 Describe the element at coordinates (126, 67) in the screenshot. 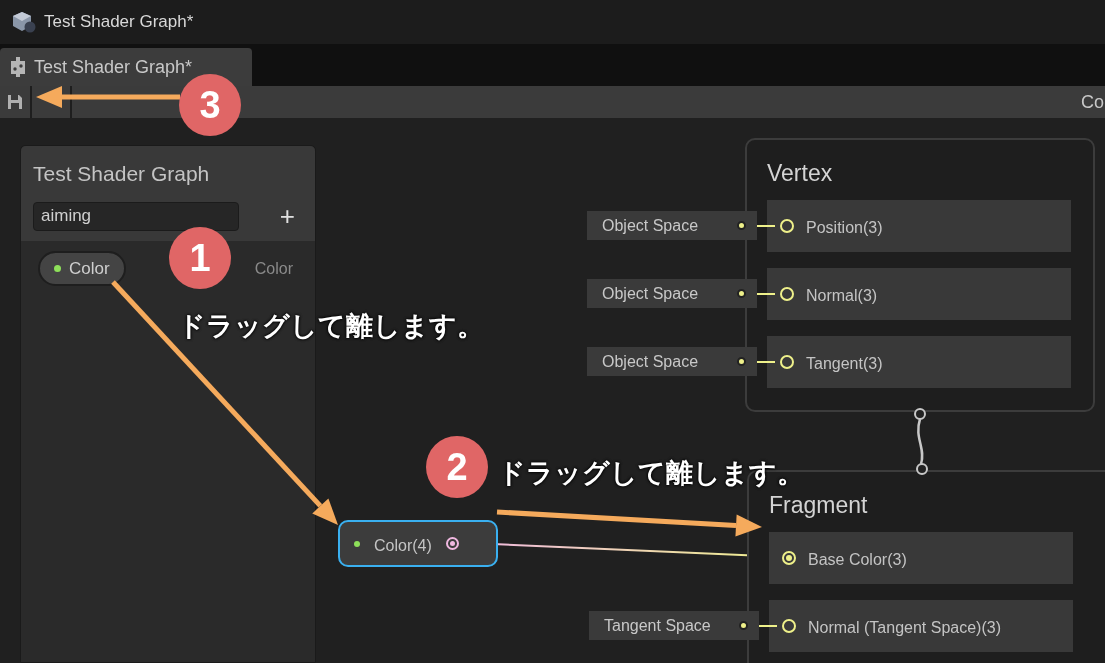

I see `document-tab: Test Shader Graph*` at that location.